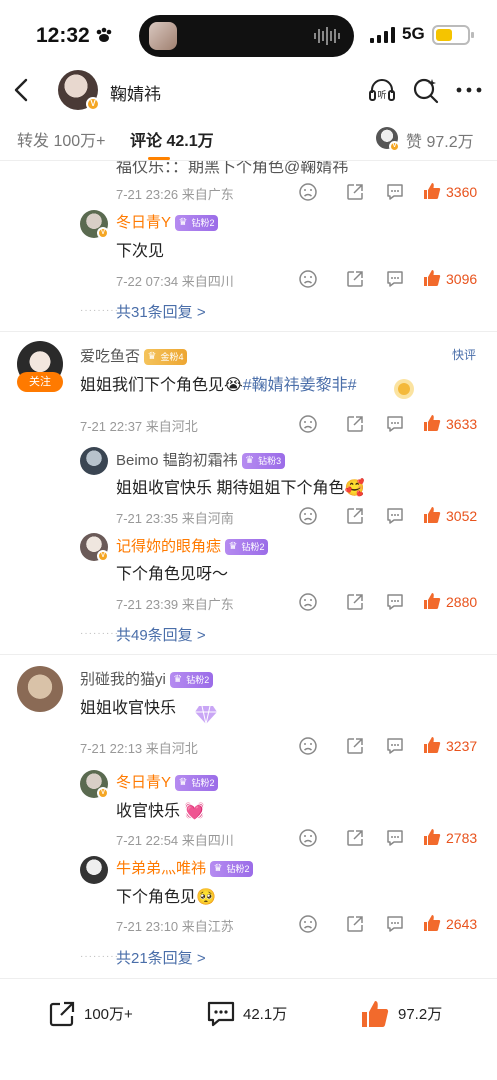 The image size is (497, 1080). I want to click on reply-text: 下次见, so click(140, 251).